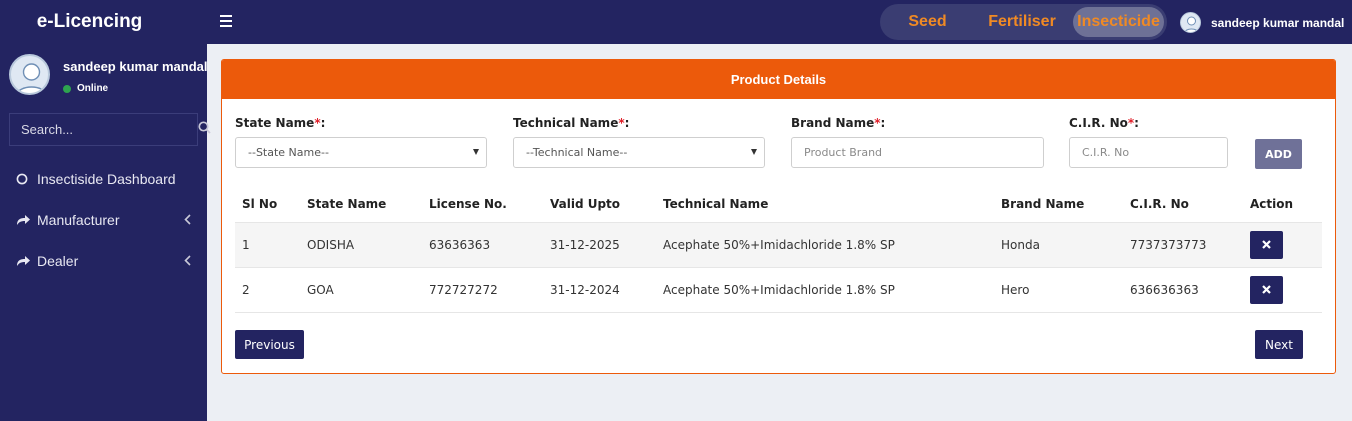 Image resolution: width=1352 pixels, height=421 pixels. I want to click on search-input, so click(103, 129).